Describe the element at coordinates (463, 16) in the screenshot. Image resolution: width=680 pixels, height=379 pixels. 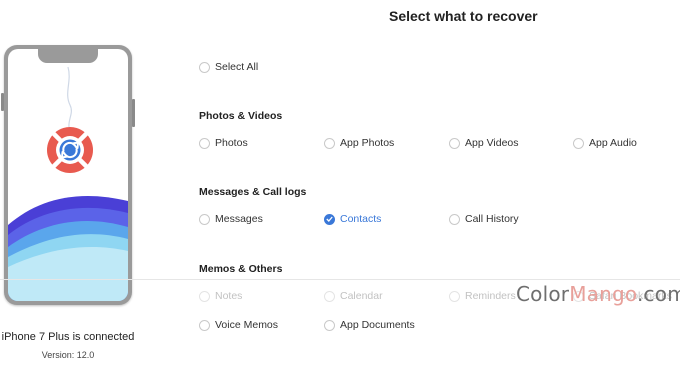
I see `page-title: Select what to recover` at that location.